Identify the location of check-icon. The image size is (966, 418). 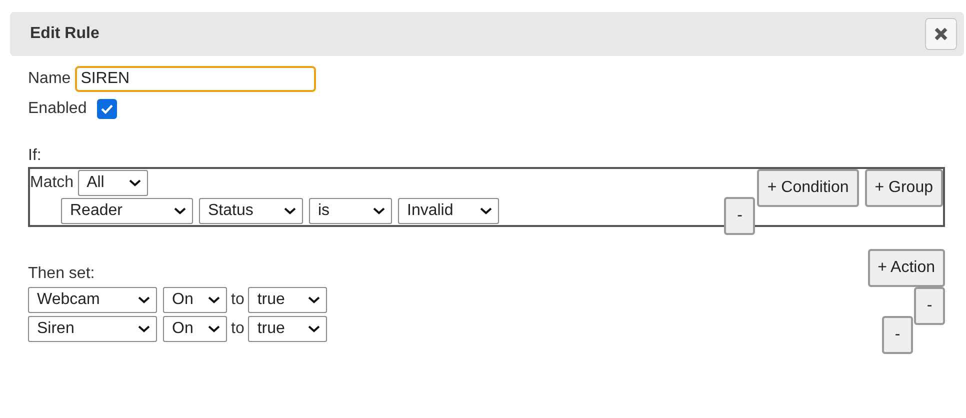
(106, 109).